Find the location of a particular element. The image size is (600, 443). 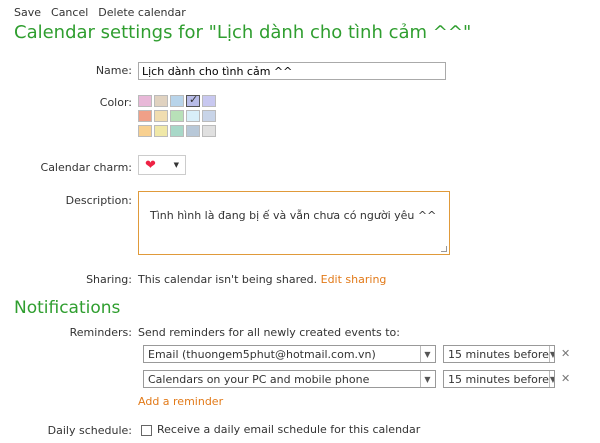

reminder-time-value-1: 15 minutes before is located at coordinates (498, 354).